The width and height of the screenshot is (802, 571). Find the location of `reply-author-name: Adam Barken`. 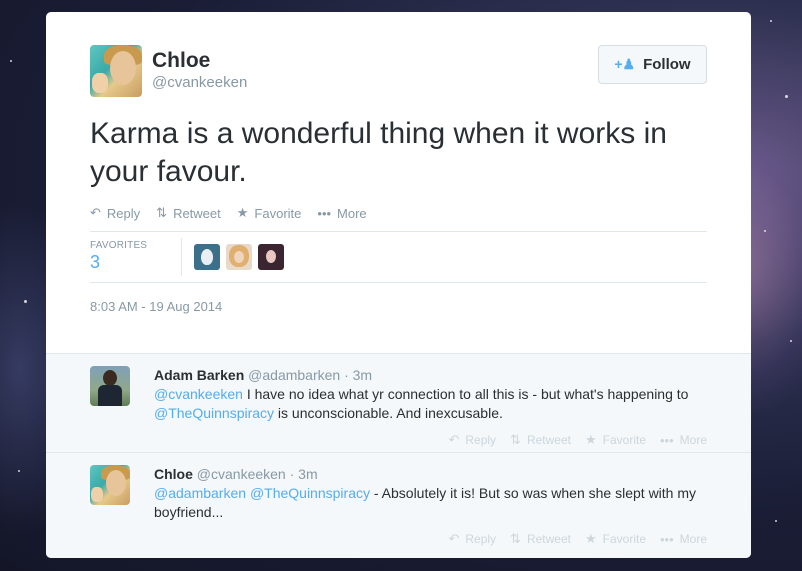

reply-author-name: Adam Barken is located at coordinates (199, 375).